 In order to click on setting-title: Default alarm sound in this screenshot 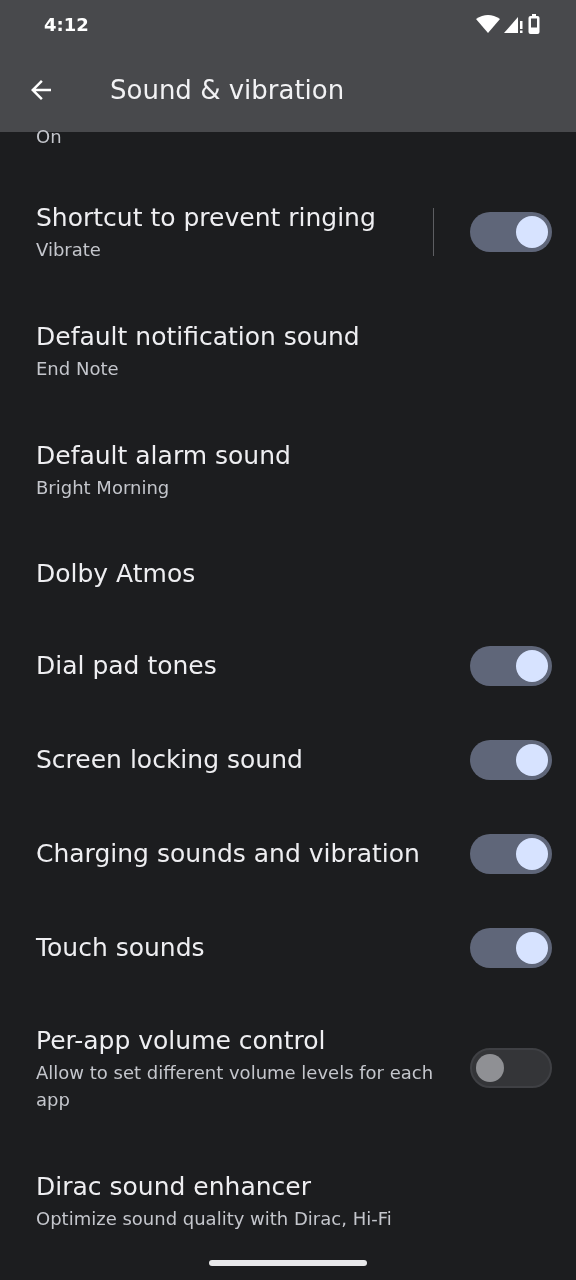, I will do `click(164, 456)`.